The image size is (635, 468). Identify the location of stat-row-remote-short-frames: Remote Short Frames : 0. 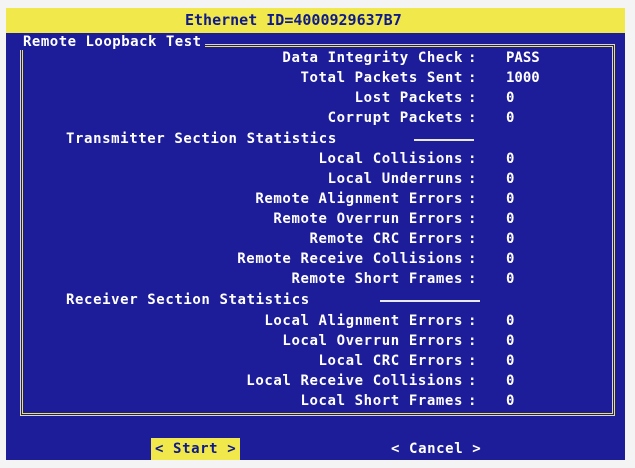
(315, 279).